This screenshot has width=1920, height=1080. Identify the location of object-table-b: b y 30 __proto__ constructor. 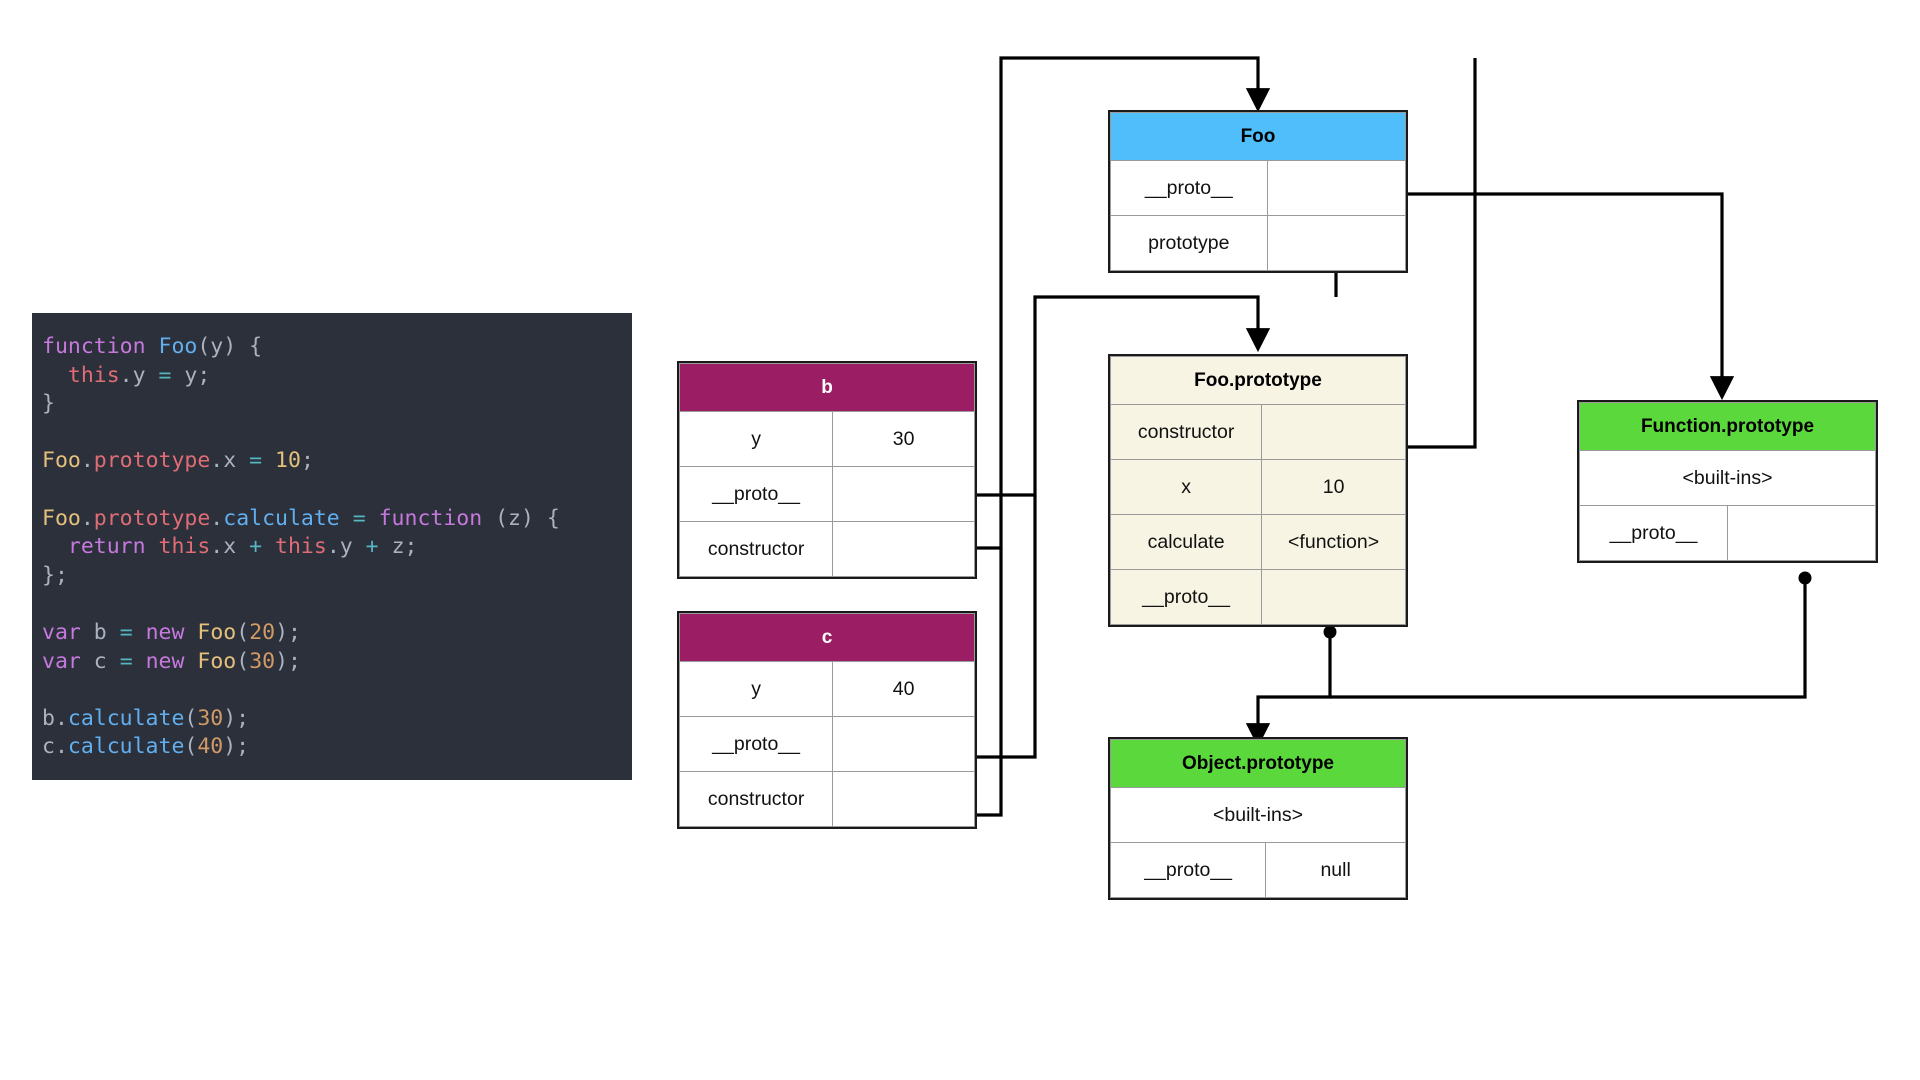
(826, 470).